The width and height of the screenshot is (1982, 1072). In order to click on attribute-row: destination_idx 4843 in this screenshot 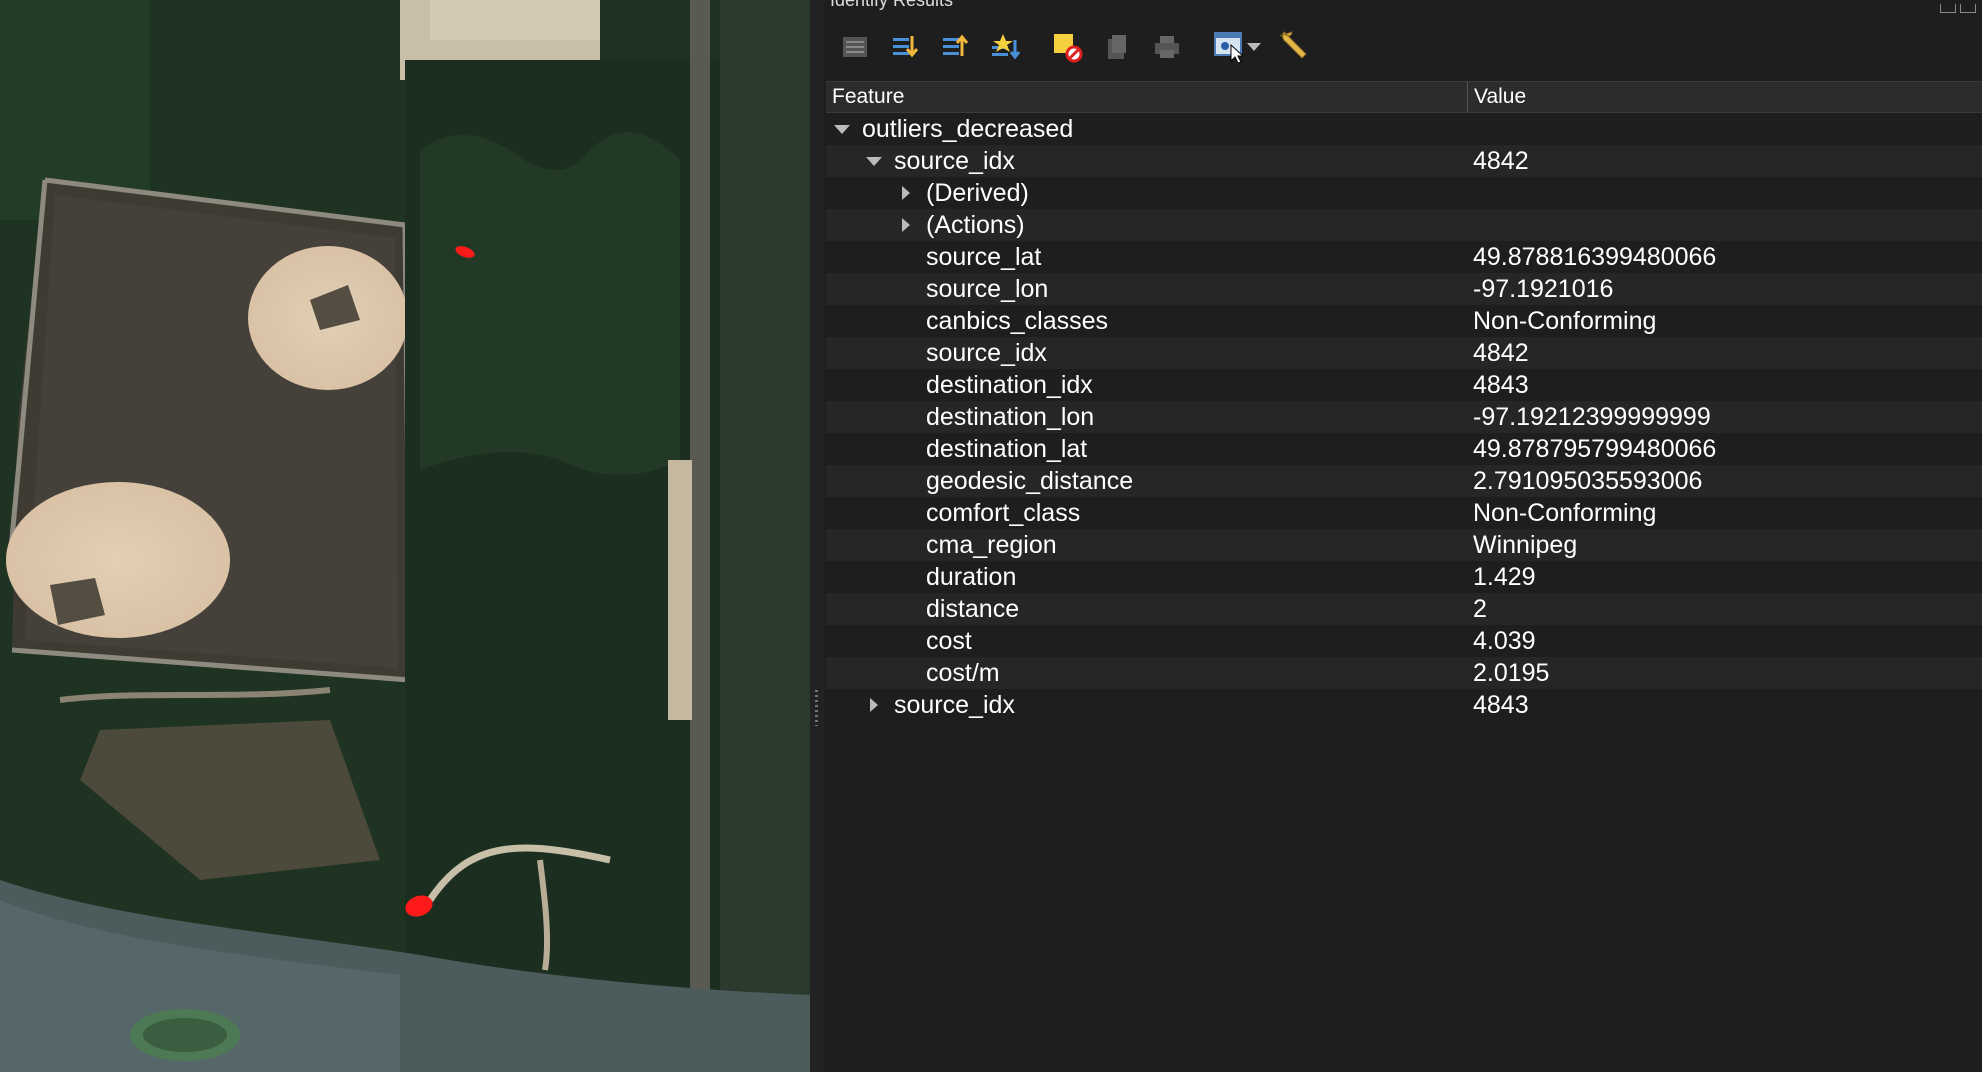, I will do `click(1404, 385)`.